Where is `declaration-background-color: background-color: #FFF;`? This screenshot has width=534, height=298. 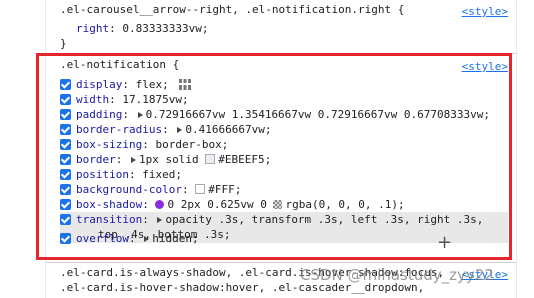
declaration-background-color: background-color: #FFF; is located at coordinates (150, 189).